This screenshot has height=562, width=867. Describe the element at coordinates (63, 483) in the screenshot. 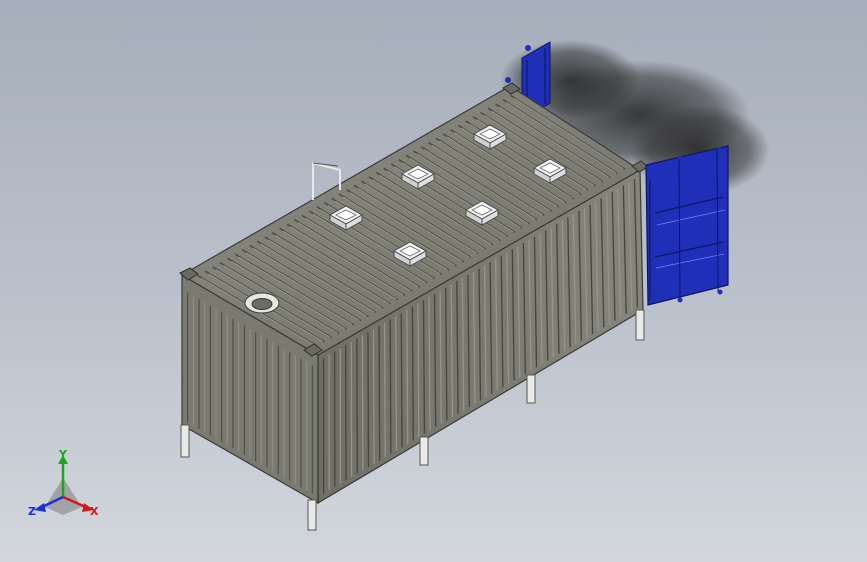

I see `axis-triad: Y X Z` at that location.